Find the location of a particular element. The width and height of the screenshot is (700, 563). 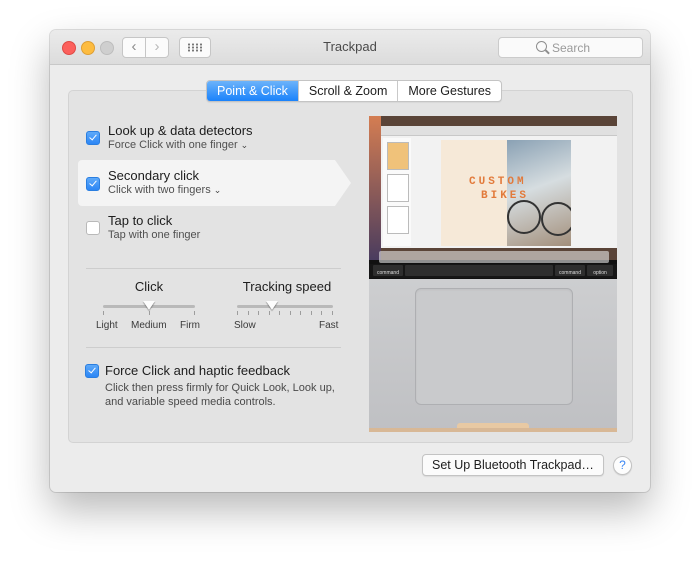

secondary-click-row is located at coordinates (206, 183).